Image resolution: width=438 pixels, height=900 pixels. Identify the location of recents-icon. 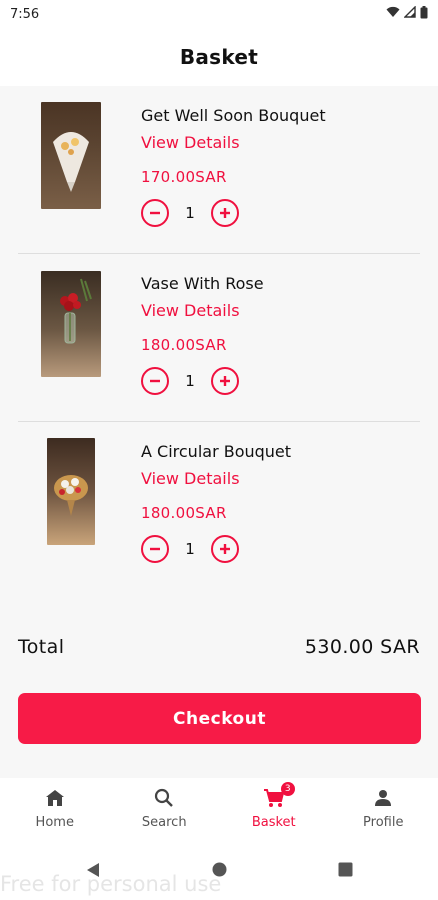
(345, 871).